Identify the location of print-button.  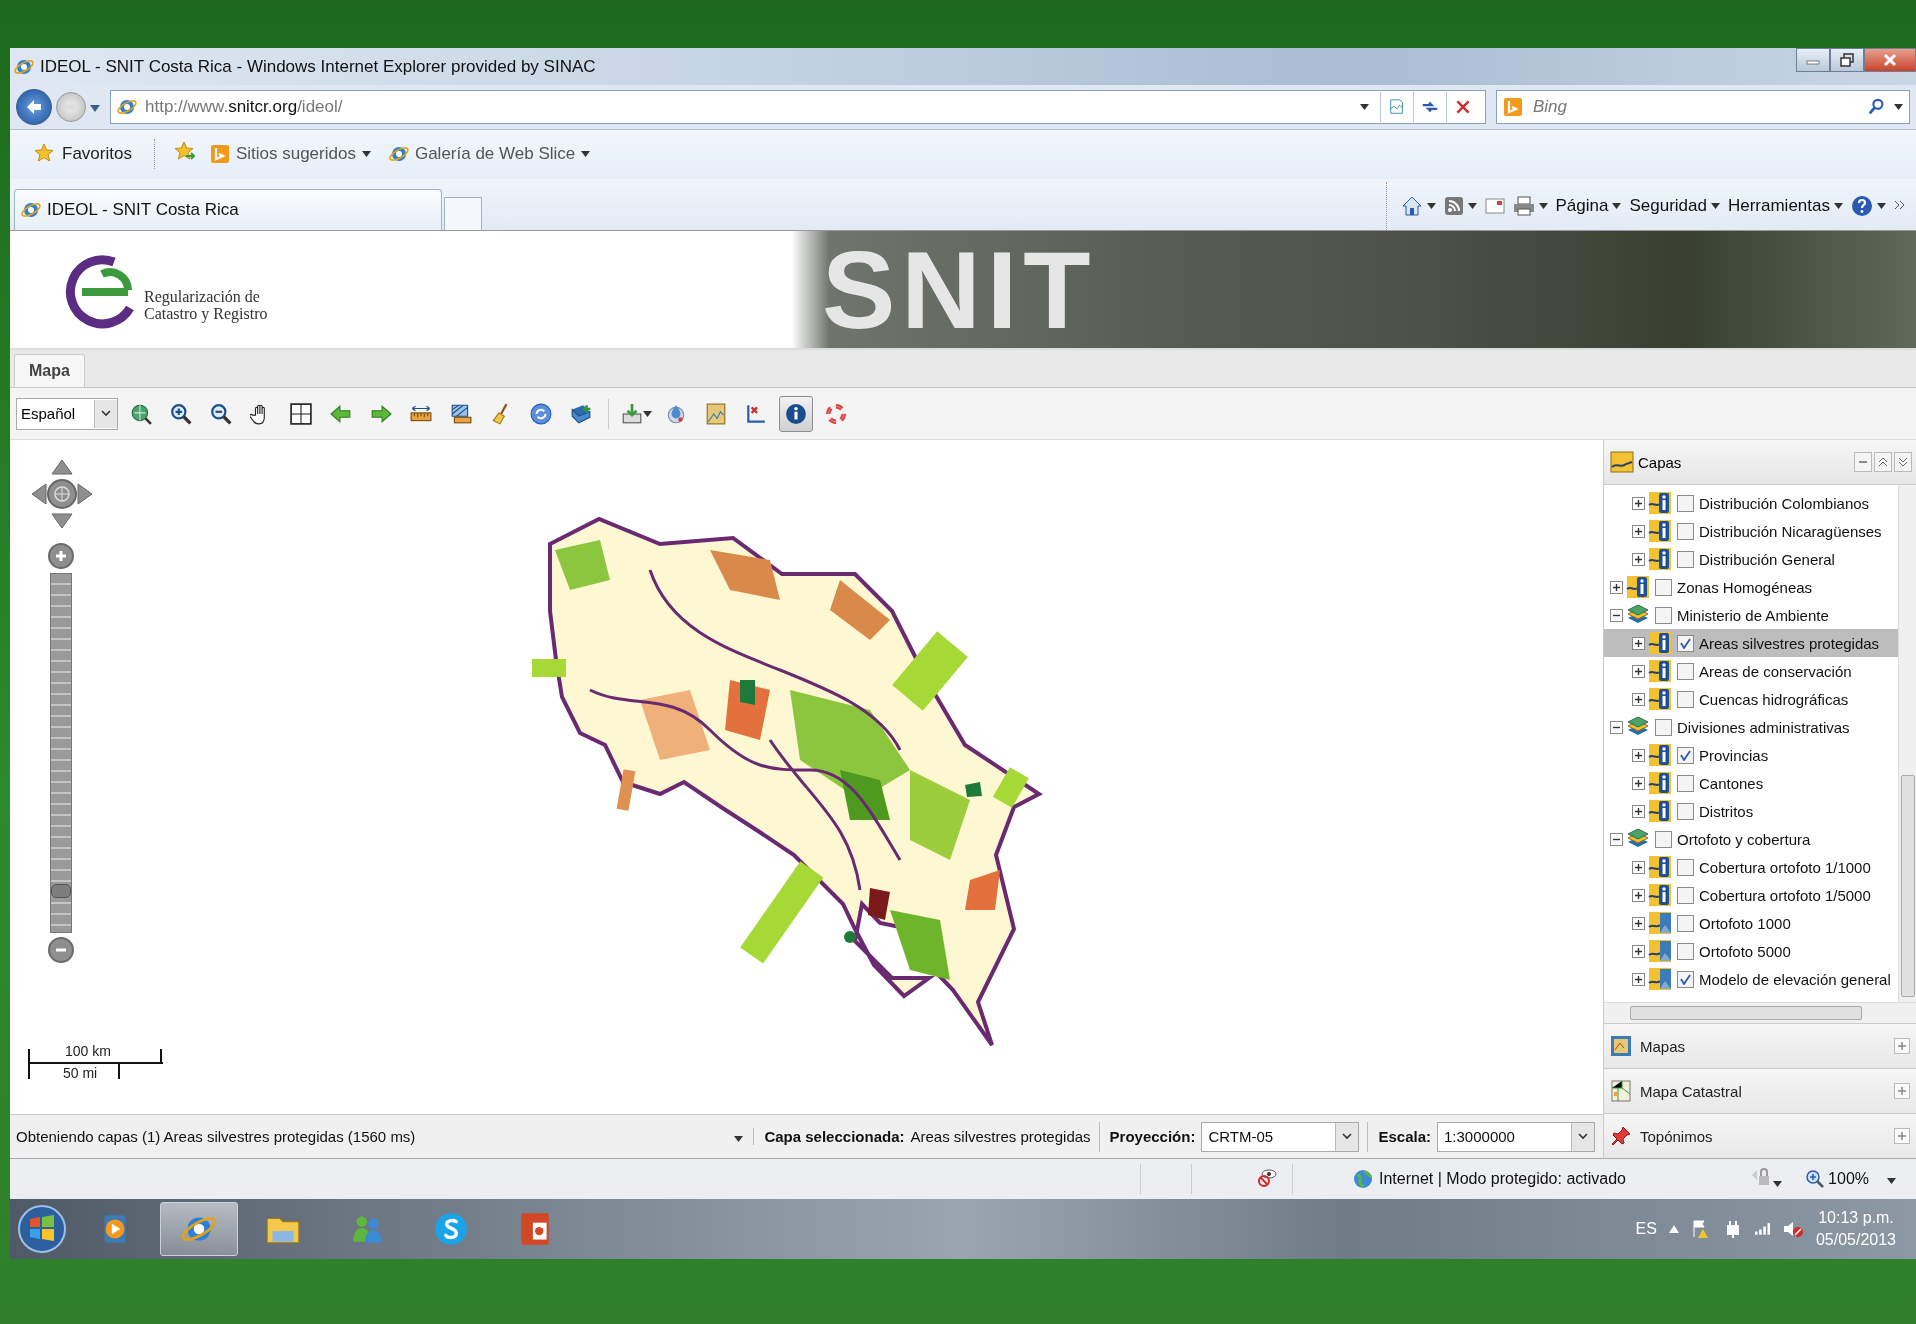
(1530, 206).